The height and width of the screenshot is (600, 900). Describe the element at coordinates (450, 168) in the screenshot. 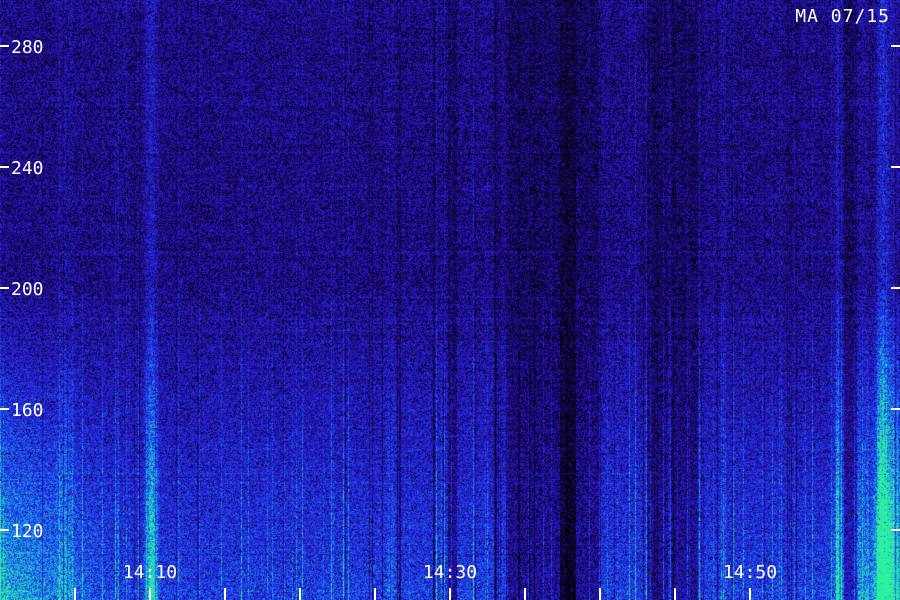

I see `y-tick-240: 240` at that location.